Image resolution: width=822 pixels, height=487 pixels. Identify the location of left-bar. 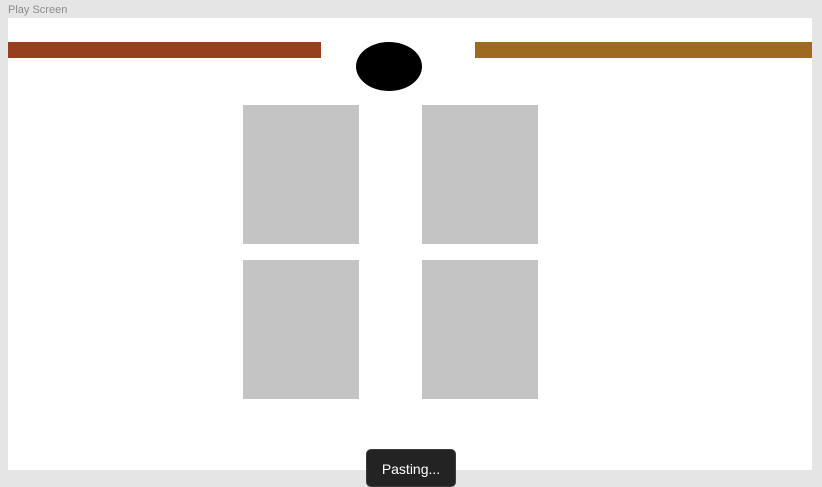
(164, 50).